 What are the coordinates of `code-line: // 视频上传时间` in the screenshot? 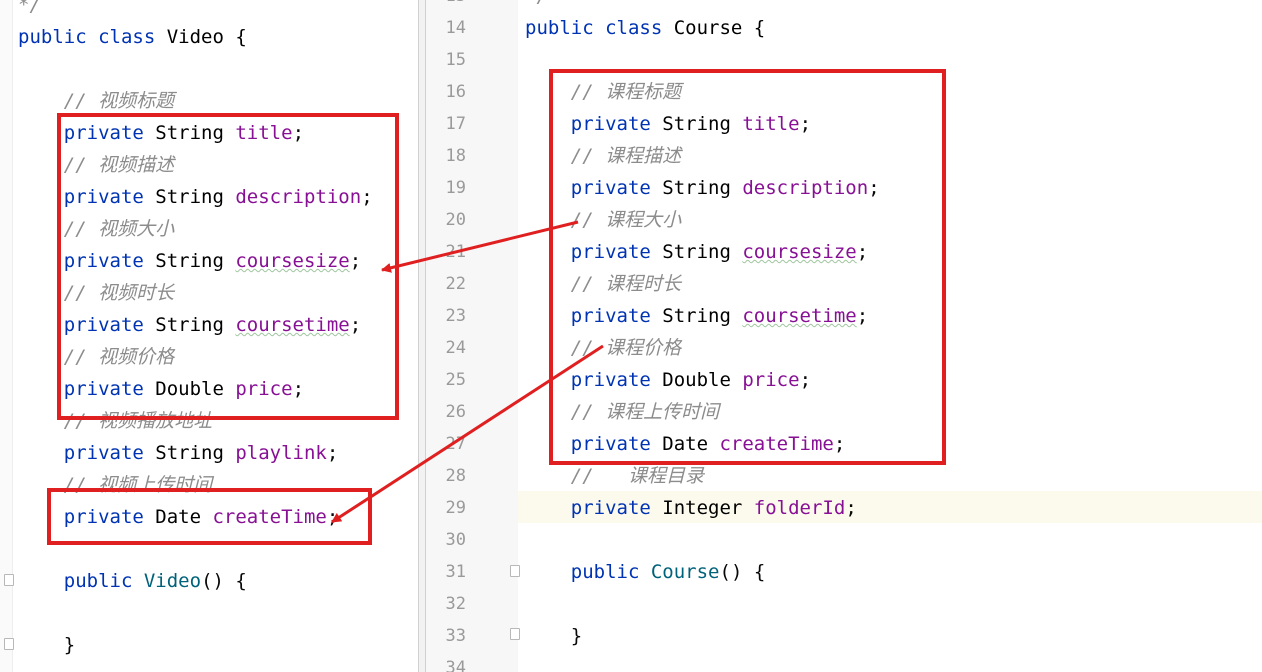 It's located at (115, 485).